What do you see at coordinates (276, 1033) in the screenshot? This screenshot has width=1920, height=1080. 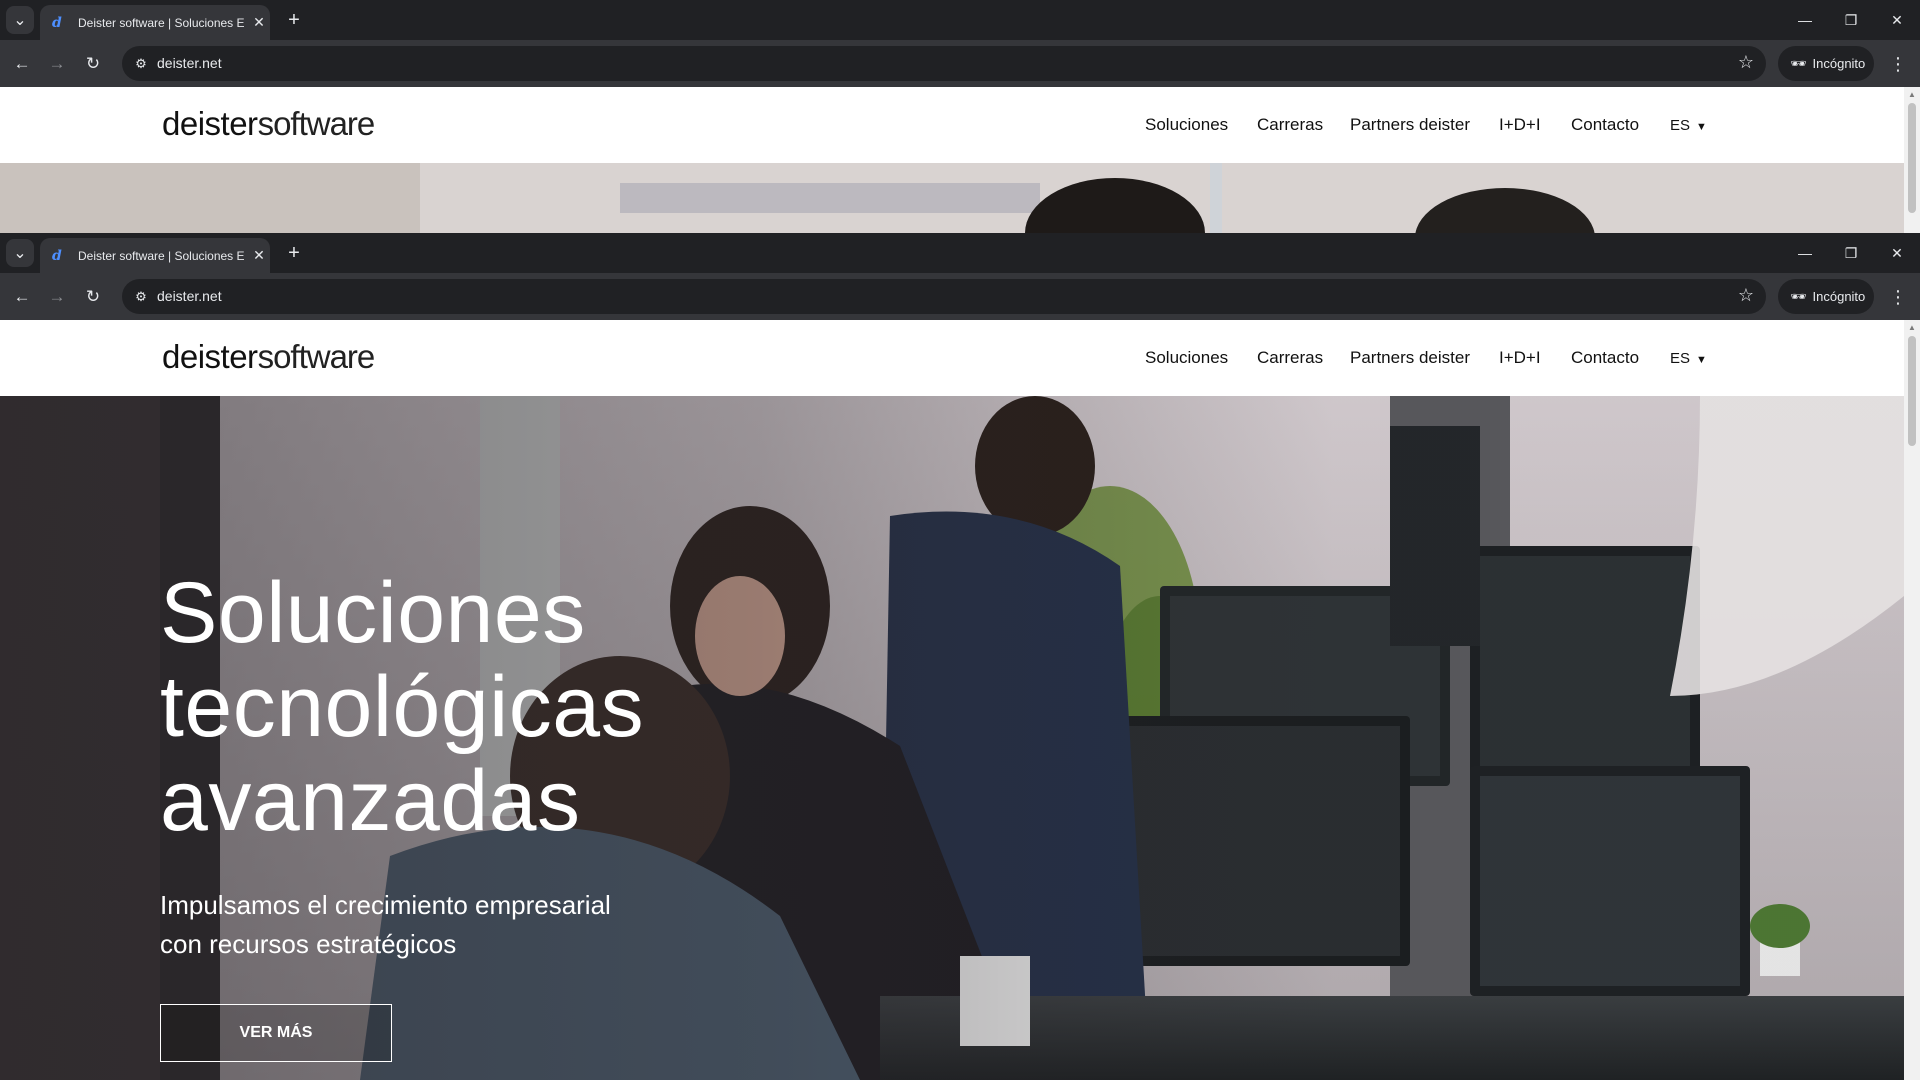 I see `ver-mas-button: VER MÁS` at bounding box center [276, 1033].